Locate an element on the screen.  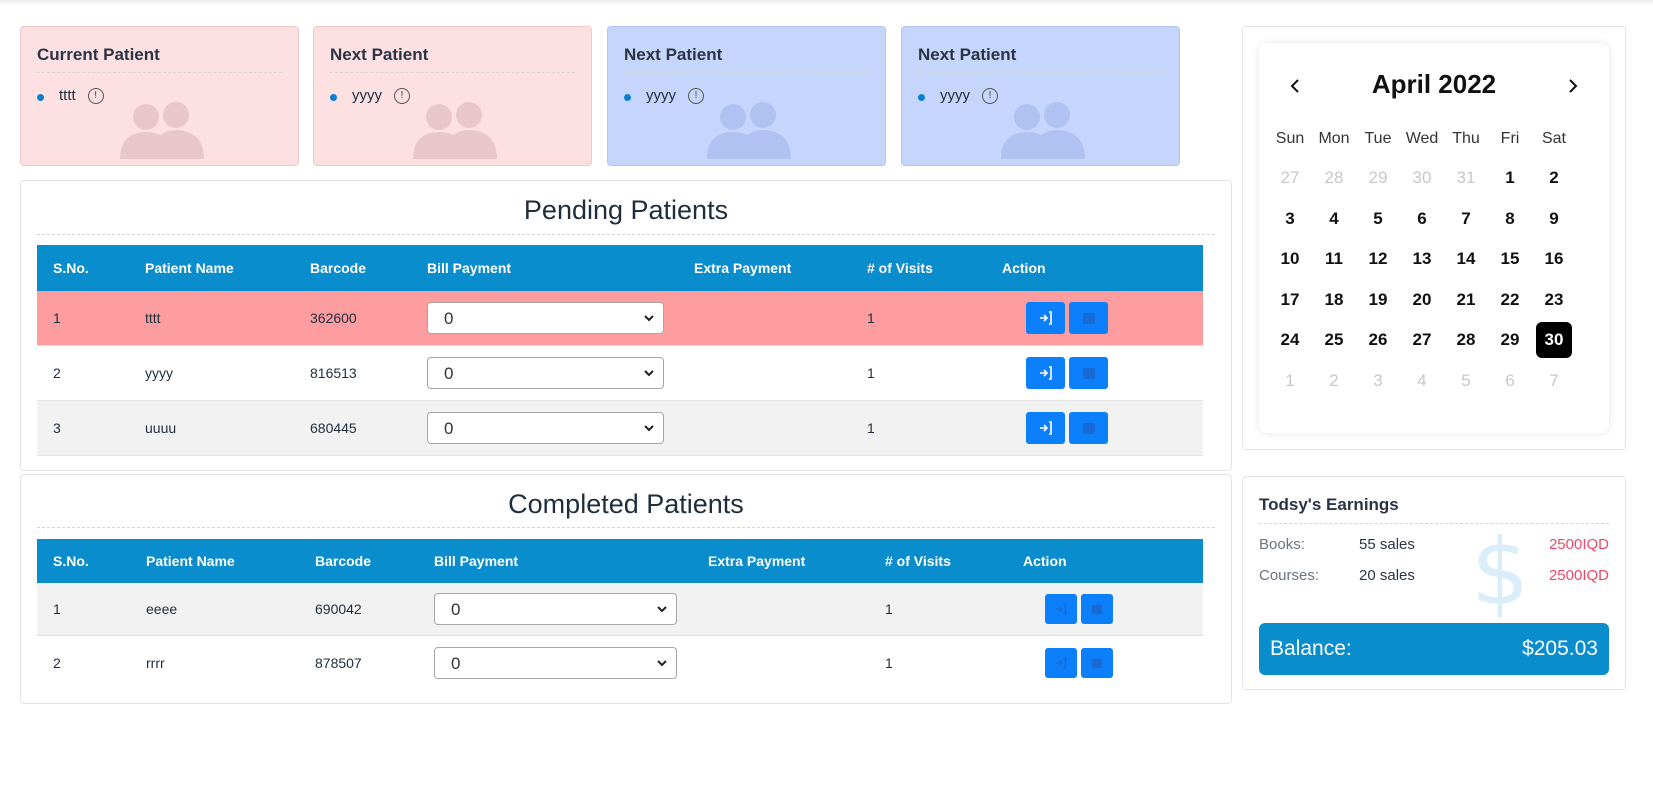
day-of-week-label: Tue is located at coordinates (1378, 138).